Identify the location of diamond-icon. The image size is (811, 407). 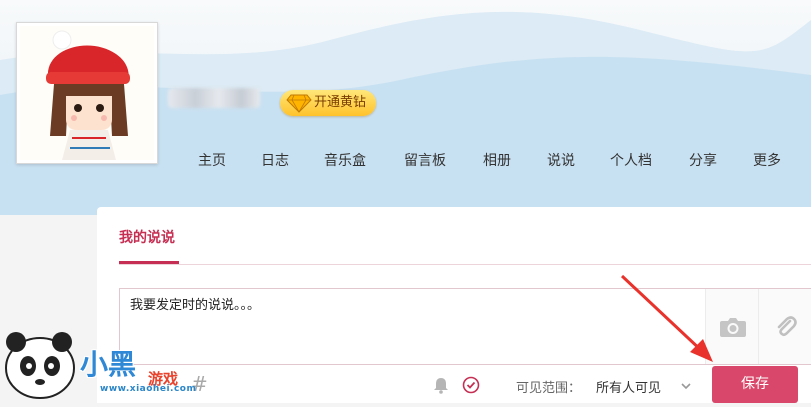
(299, 103).